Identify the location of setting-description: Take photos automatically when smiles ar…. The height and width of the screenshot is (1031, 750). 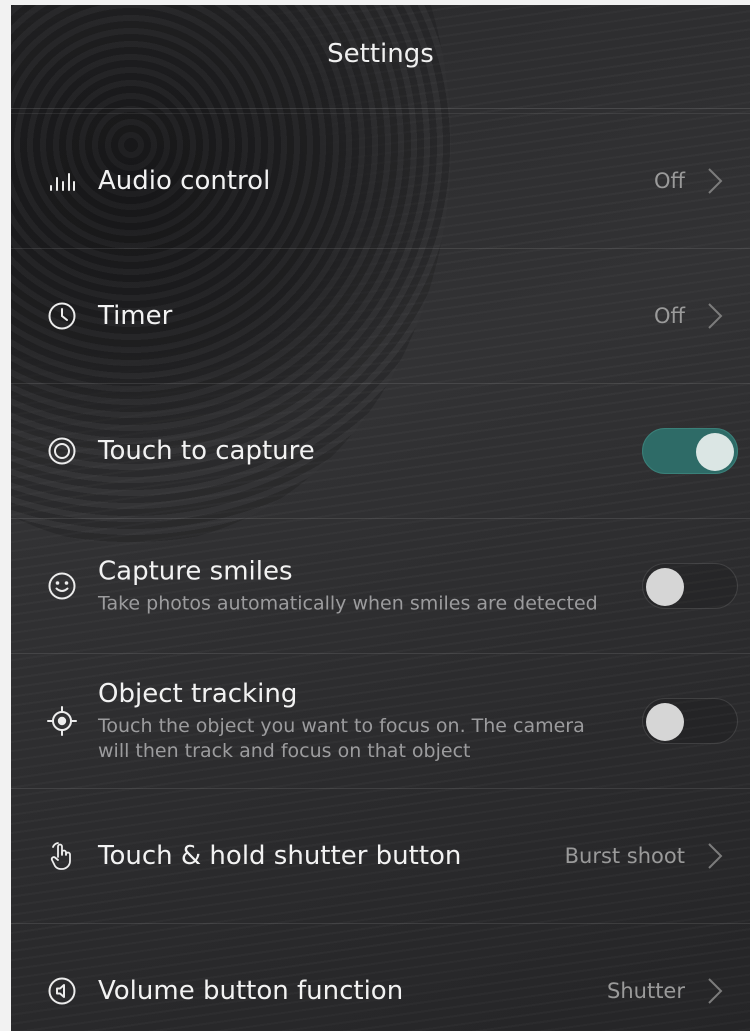
(348, 603).